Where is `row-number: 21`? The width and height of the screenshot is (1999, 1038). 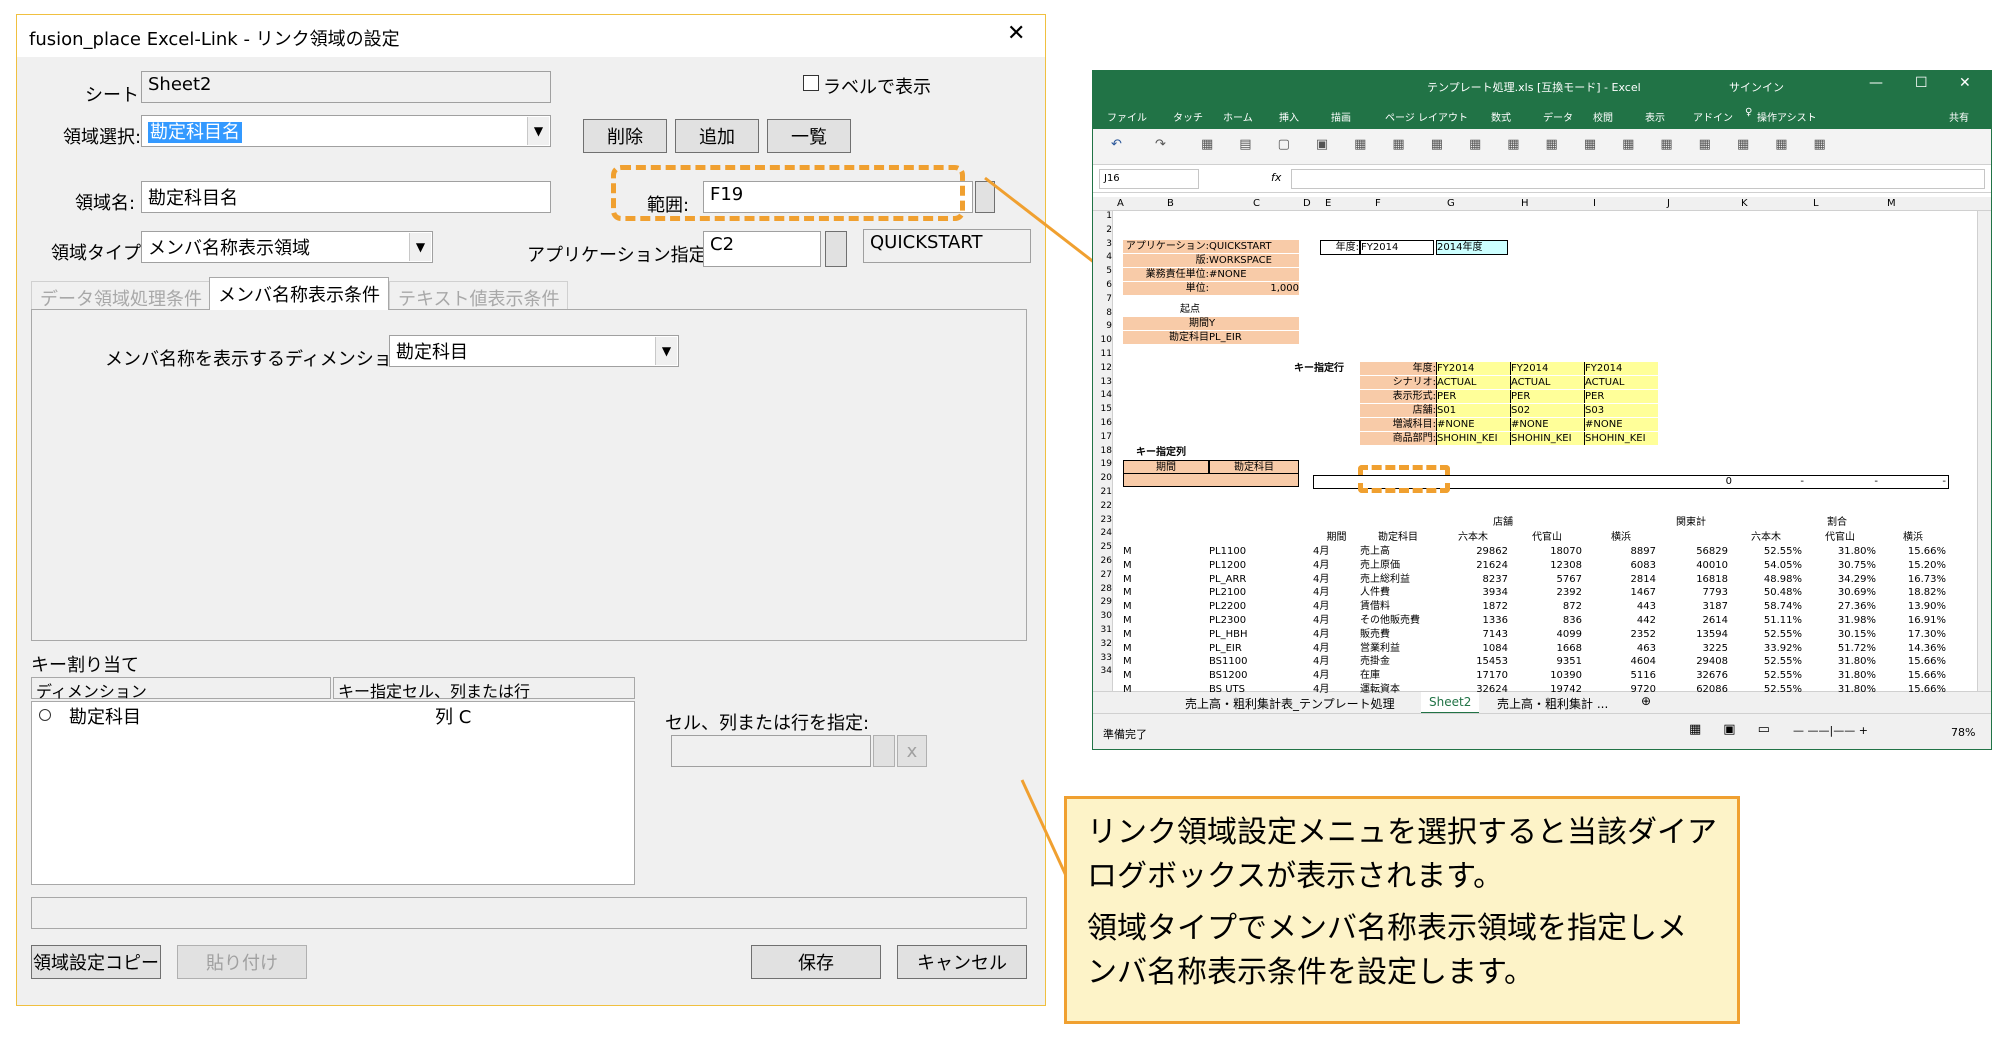 row-number: 21 is located at coordinates (1103, 493).